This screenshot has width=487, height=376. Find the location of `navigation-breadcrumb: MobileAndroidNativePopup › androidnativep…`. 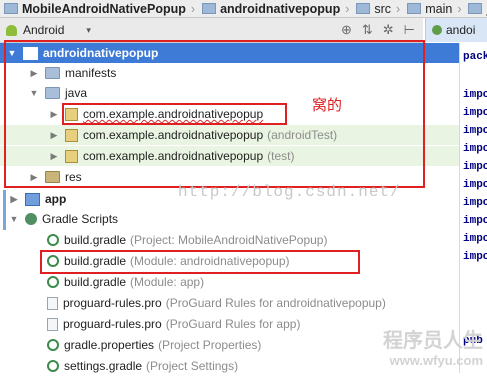

navigation-breadcrumb: MobileAndroidNativePopup › androidnativep… is located at coordinates (243, 9).